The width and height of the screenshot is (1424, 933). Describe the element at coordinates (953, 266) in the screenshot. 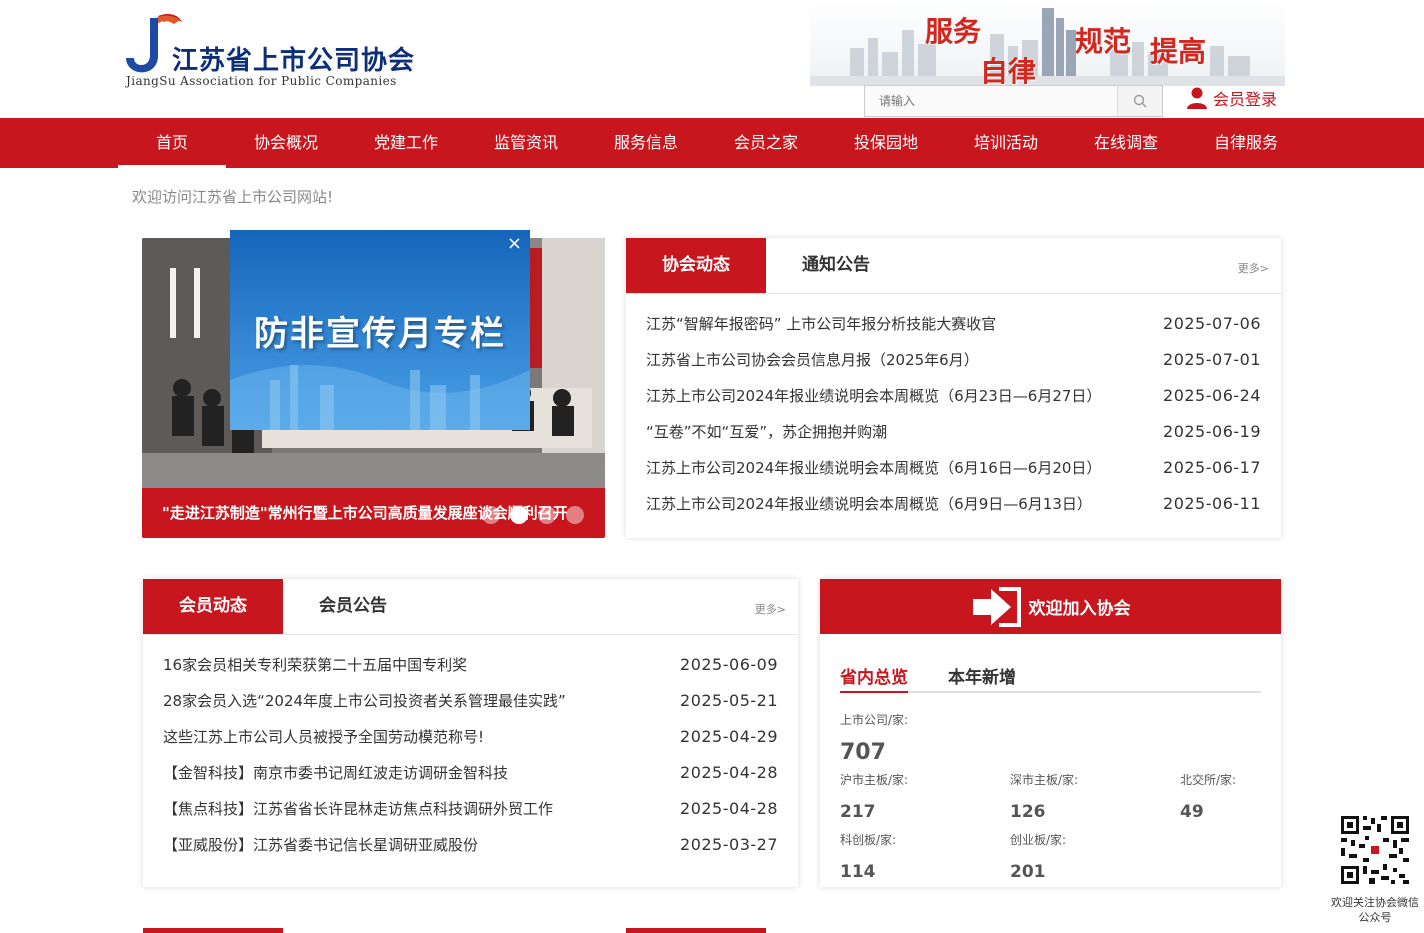

I see `news-tabs: 协会动态 通知公告 更多>` at that location.